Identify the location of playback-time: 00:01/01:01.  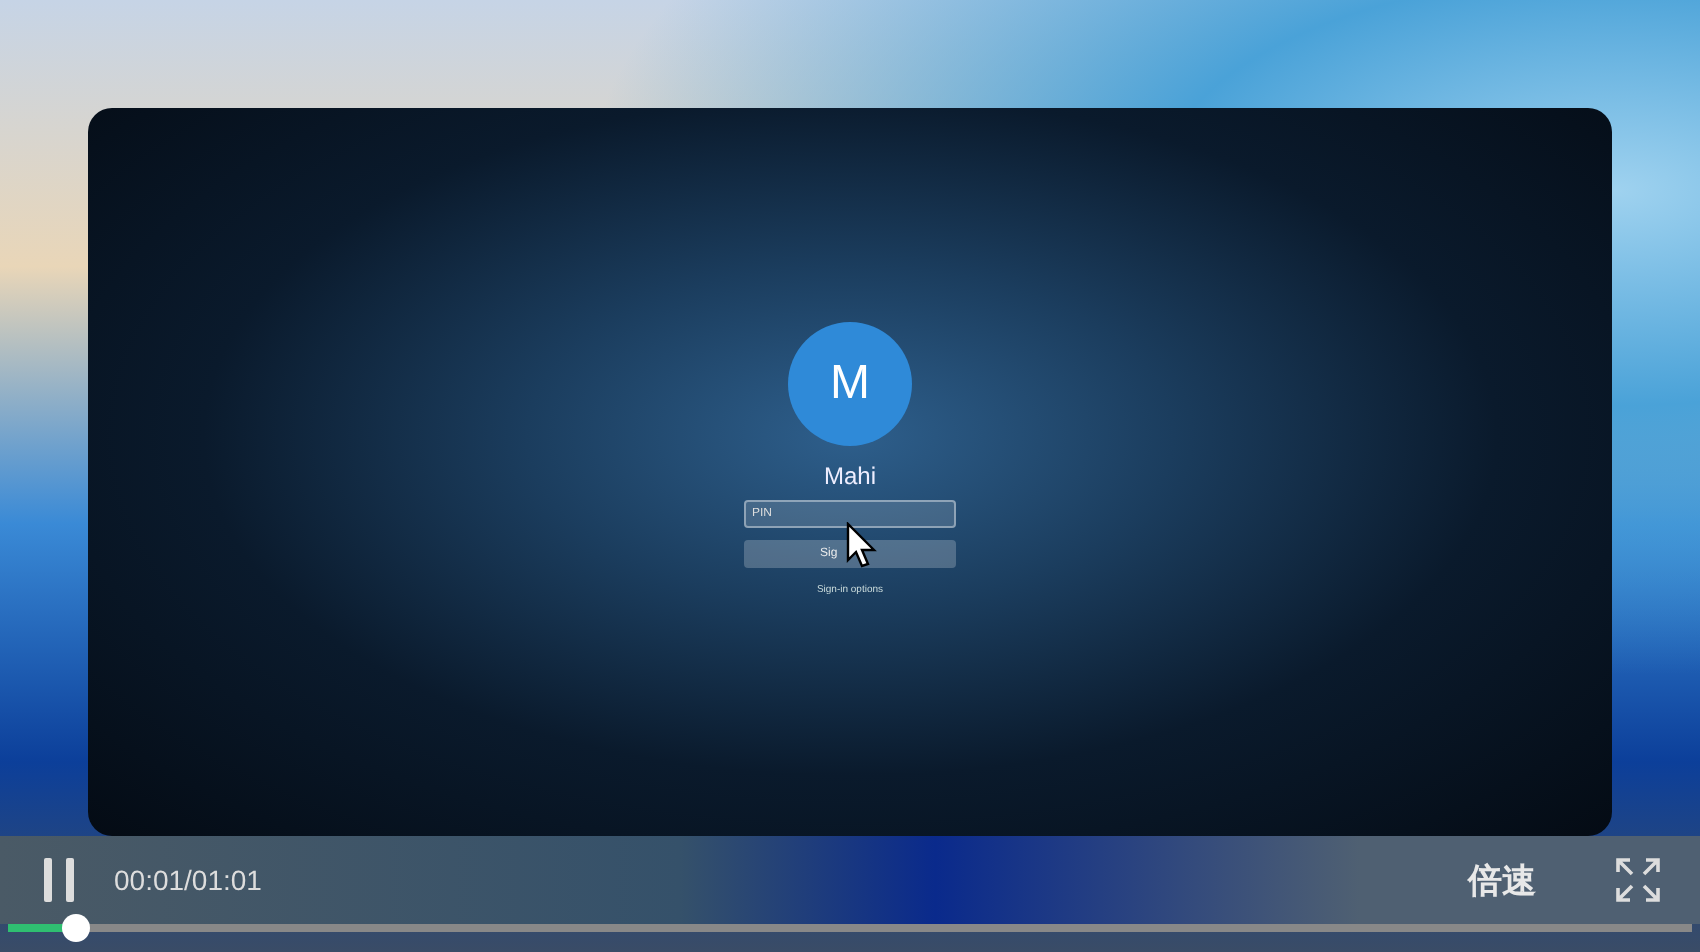
(188, 880).